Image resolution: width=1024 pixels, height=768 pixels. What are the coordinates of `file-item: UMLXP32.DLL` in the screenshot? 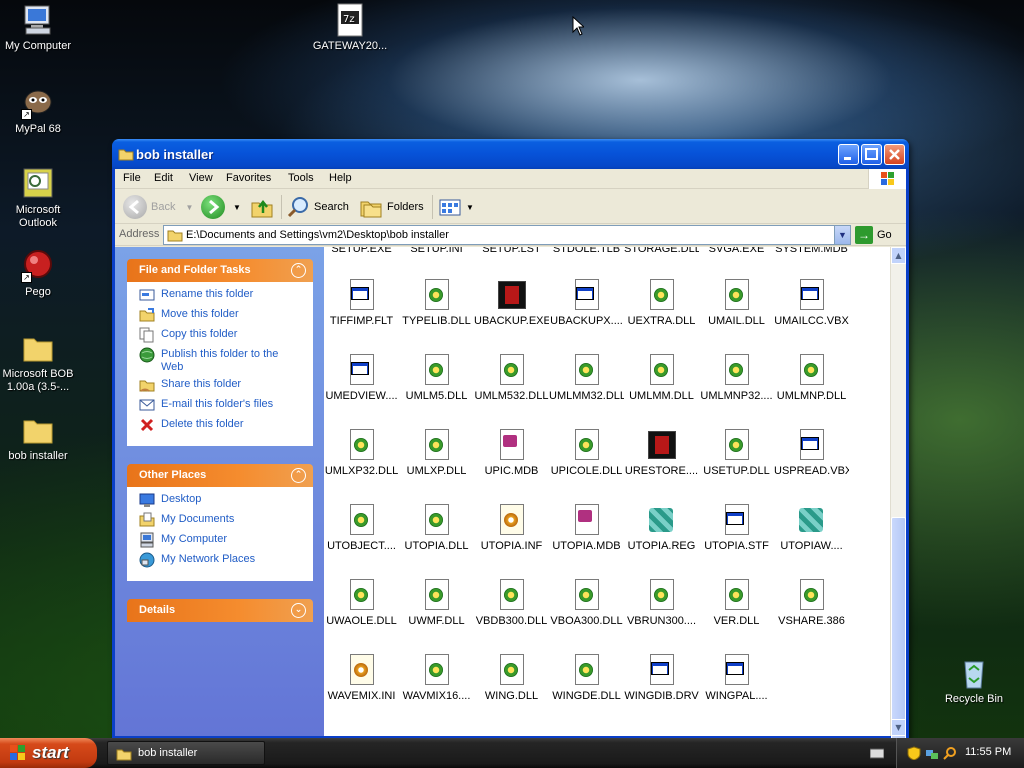 It's located at (361, 453).